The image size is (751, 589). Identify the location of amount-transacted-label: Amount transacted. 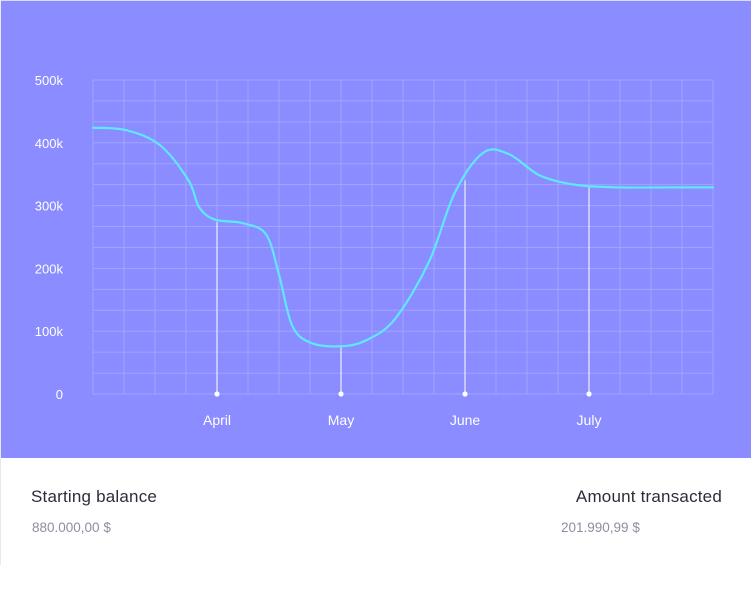
(648, 496).